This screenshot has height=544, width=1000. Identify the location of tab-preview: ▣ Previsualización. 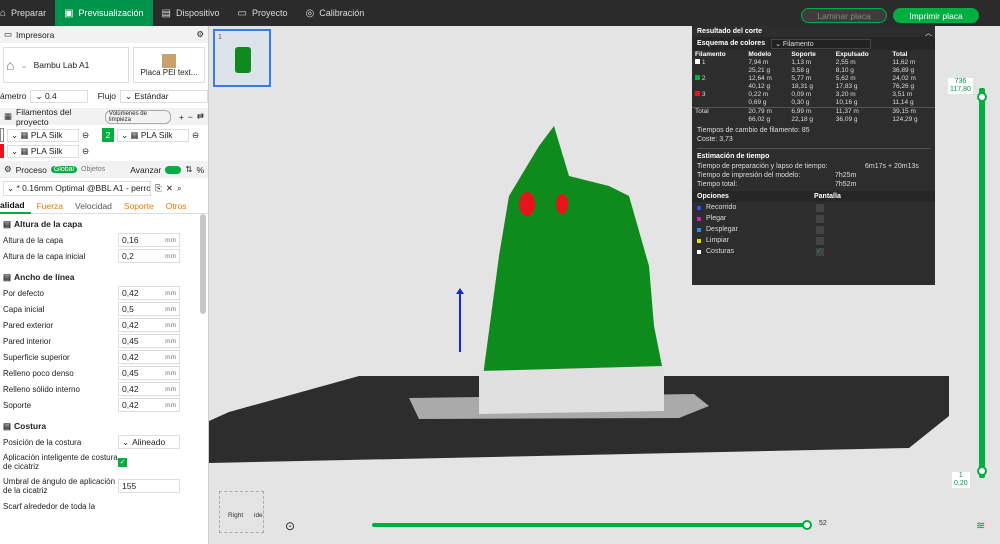
(104, 13).